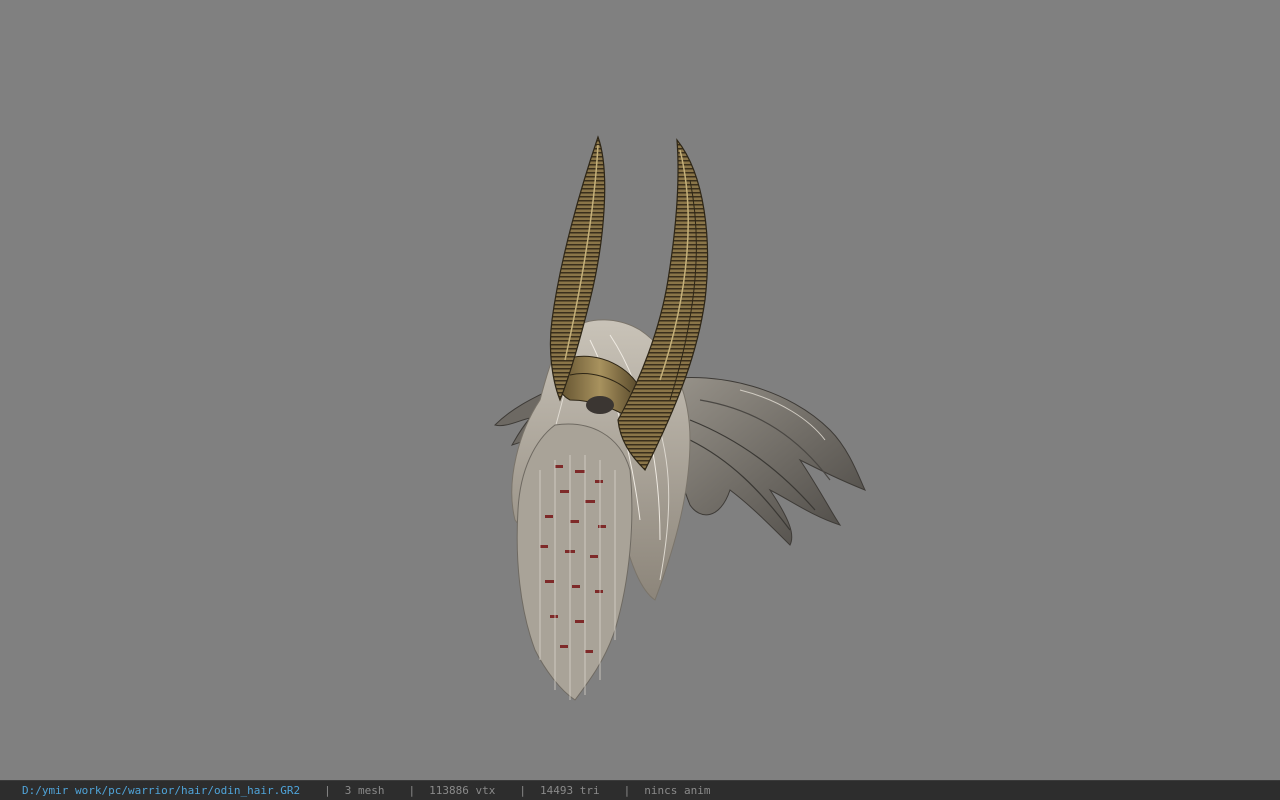 The height and width of the screenshot is (800, 1280). What do you see at coordinates (364, 790) in the screenshot?
I see `mesh-count: 3 mesh` at bounding box center [364, 790].